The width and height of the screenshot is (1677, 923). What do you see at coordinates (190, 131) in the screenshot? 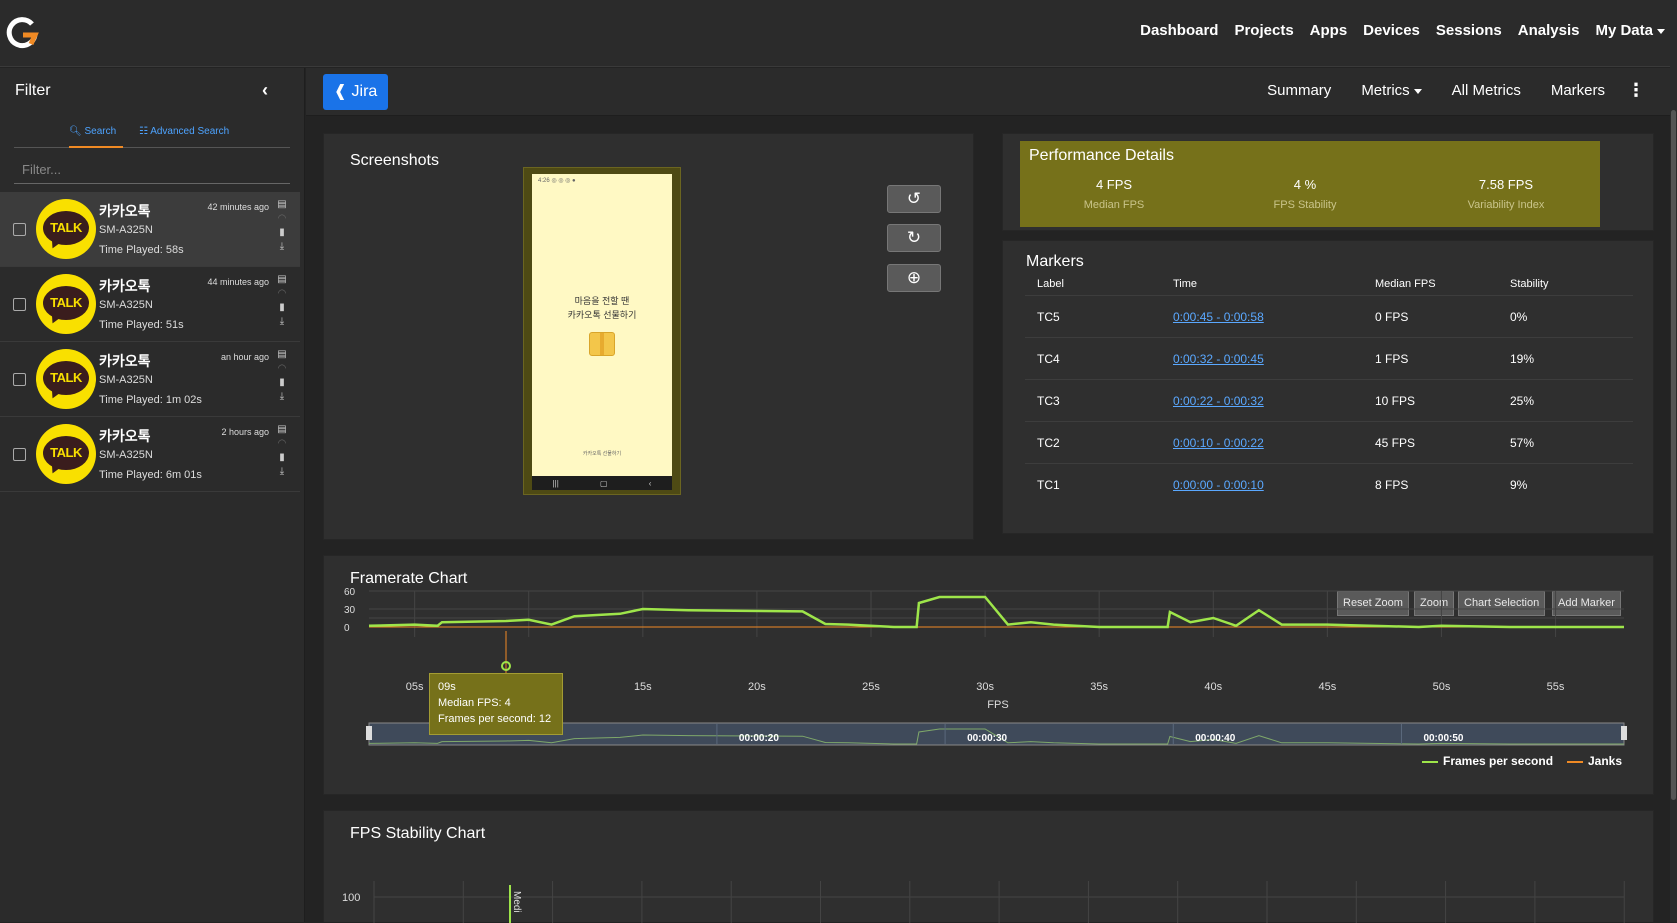
I see `tab-advanced-search-label: Advanced Search` at bounding box center [190, 131].